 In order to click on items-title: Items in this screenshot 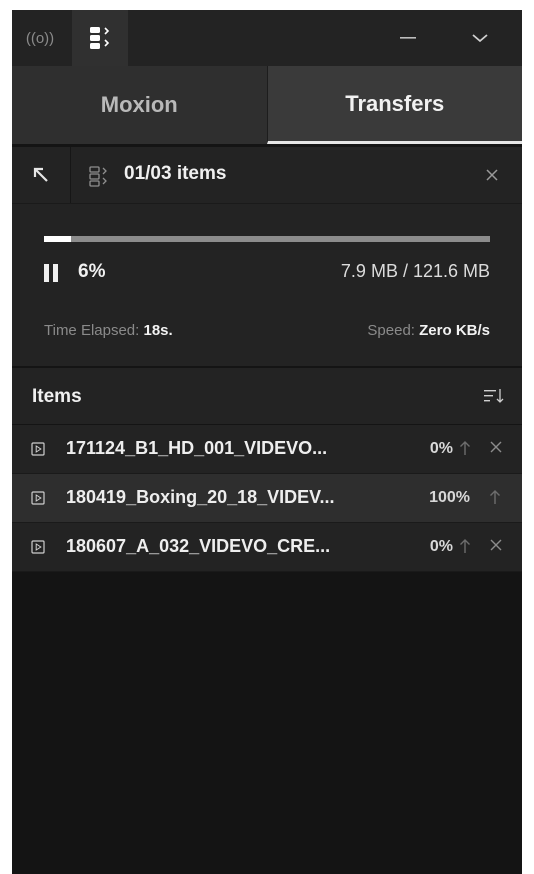, I will do `click(57, 396)`.